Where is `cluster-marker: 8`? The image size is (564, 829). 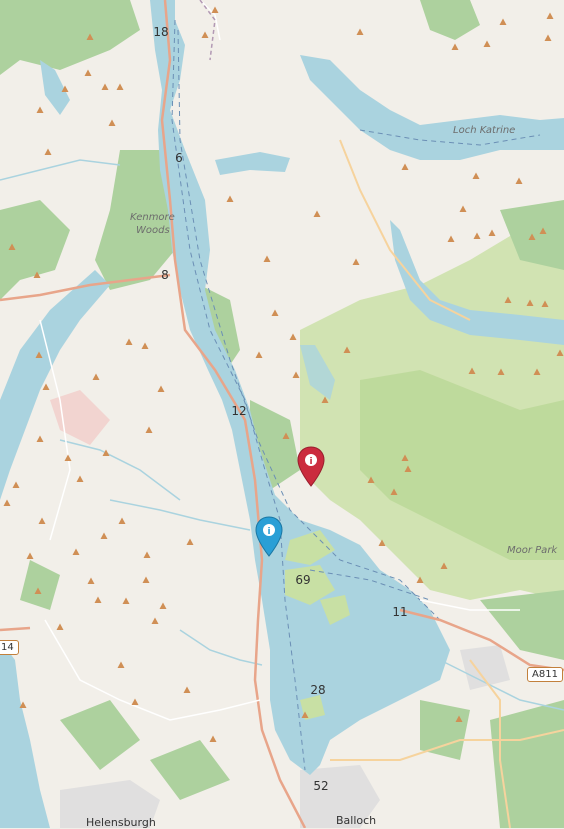
cluster-marker: 8 is located at coordinates (165, 275).